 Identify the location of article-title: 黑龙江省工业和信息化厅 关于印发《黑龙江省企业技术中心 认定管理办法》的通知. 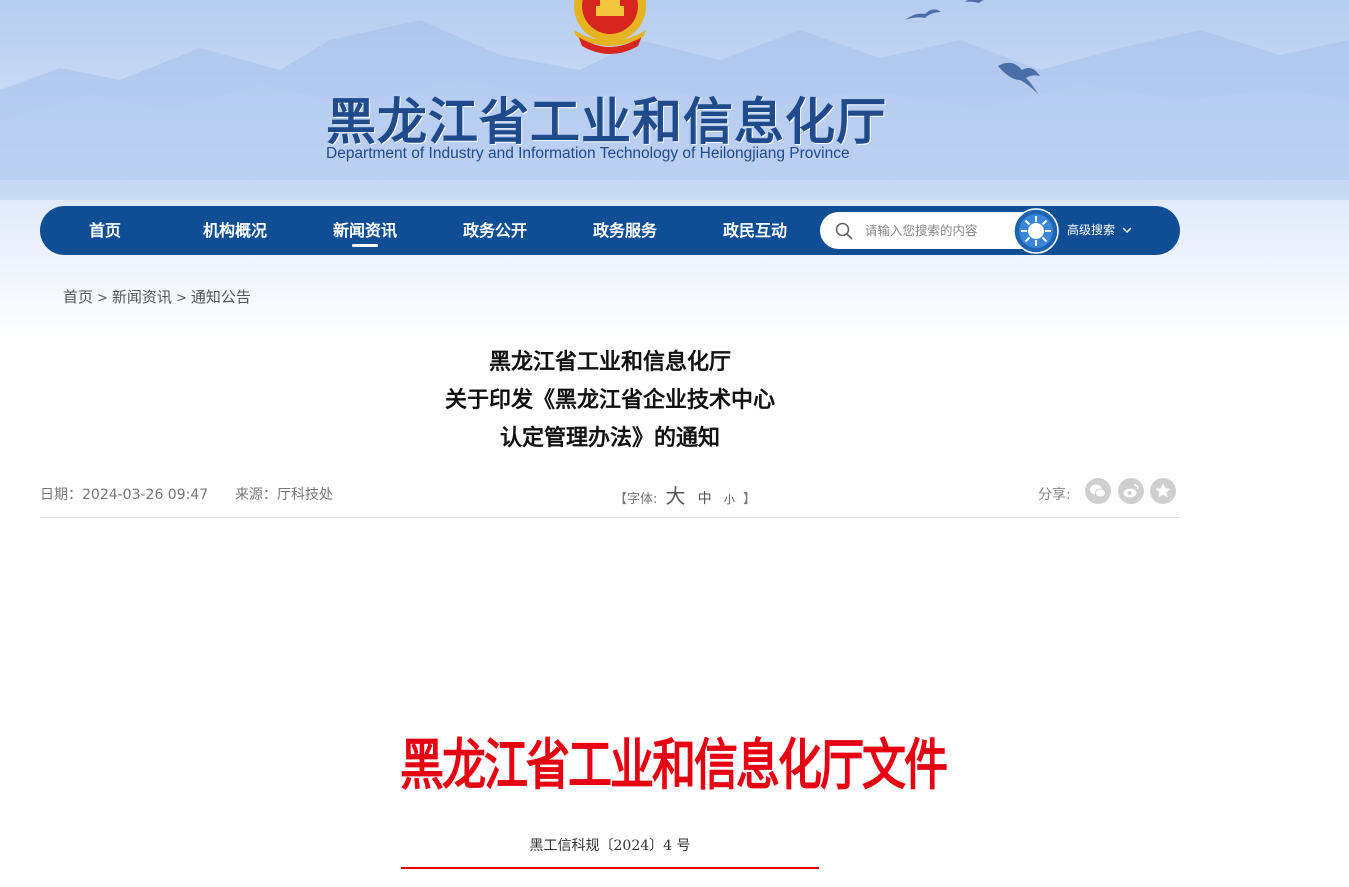
(610, 401).